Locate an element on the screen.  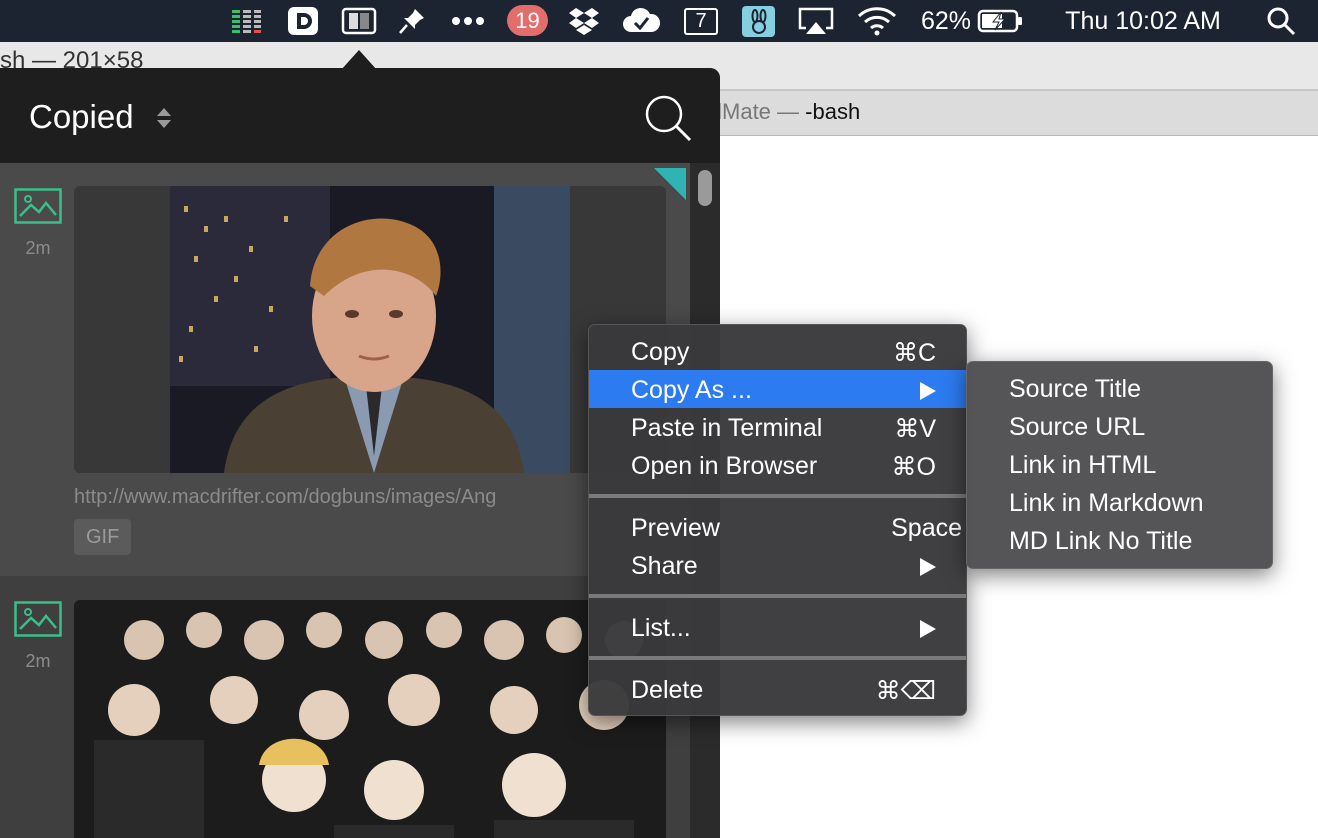
bunny-icon is located at coordinates (758, 21).